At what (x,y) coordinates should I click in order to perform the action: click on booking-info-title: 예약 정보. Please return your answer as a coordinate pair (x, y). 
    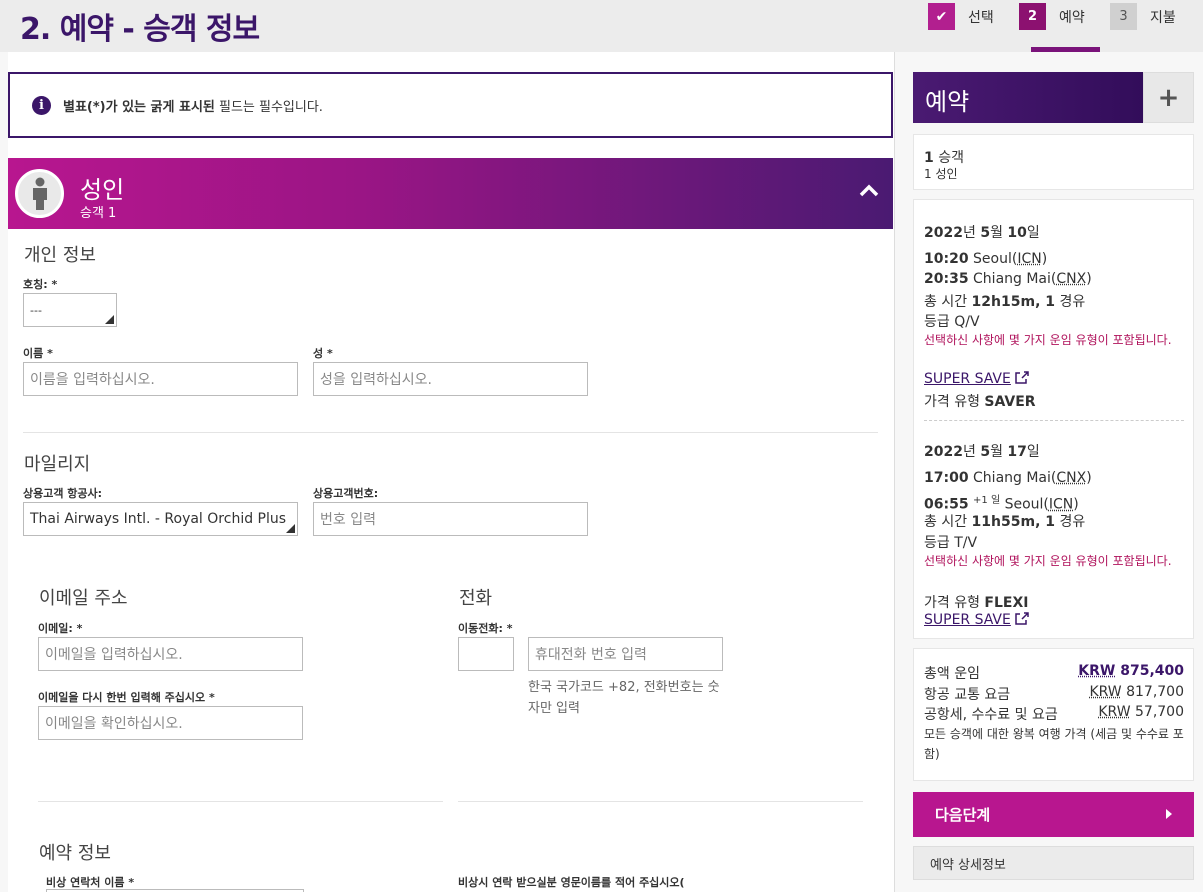
    Looking at the image, I should click on (75, 852).